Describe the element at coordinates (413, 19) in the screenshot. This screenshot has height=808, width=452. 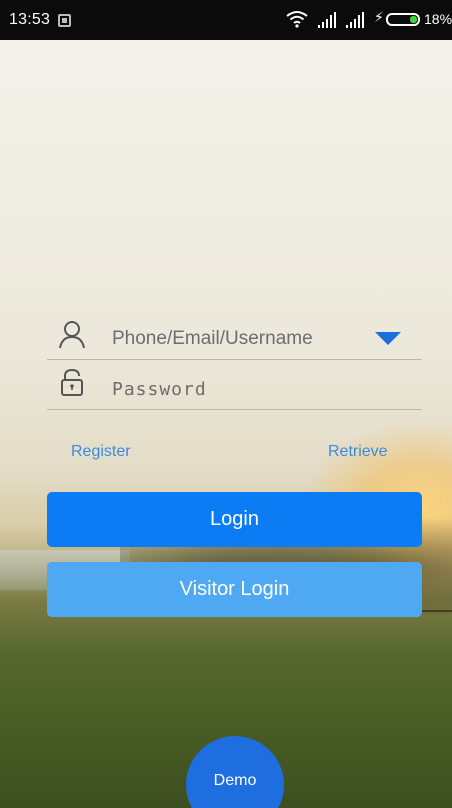
I see `battery-fill` at that location.